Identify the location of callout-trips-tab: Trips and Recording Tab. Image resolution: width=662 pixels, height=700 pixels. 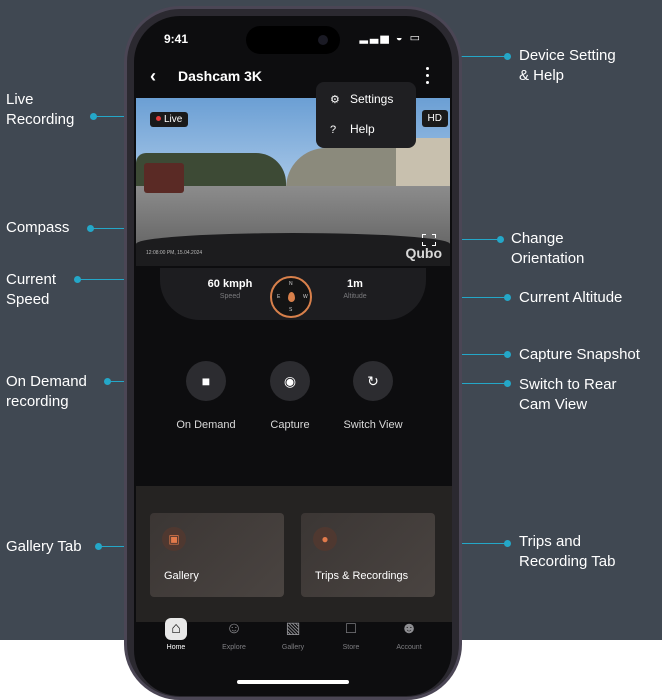
(567, 551).